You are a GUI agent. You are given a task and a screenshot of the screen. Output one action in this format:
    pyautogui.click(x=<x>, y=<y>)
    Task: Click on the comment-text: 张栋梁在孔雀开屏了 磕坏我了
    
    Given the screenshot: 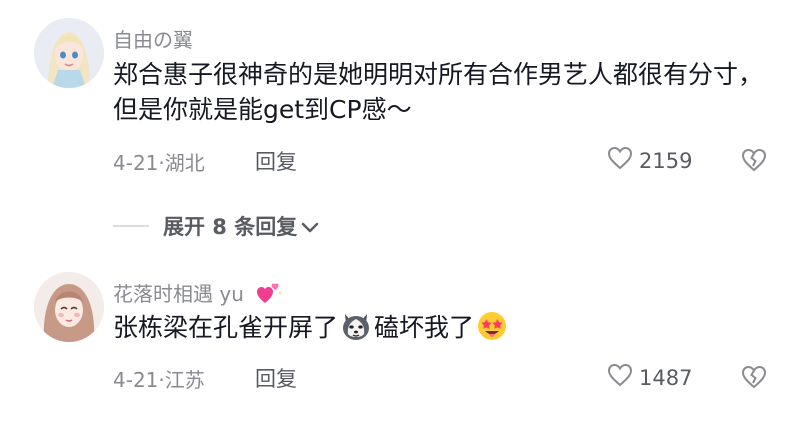 What is the action you would take?
    pyautogui.click(x=443, y=327)
    